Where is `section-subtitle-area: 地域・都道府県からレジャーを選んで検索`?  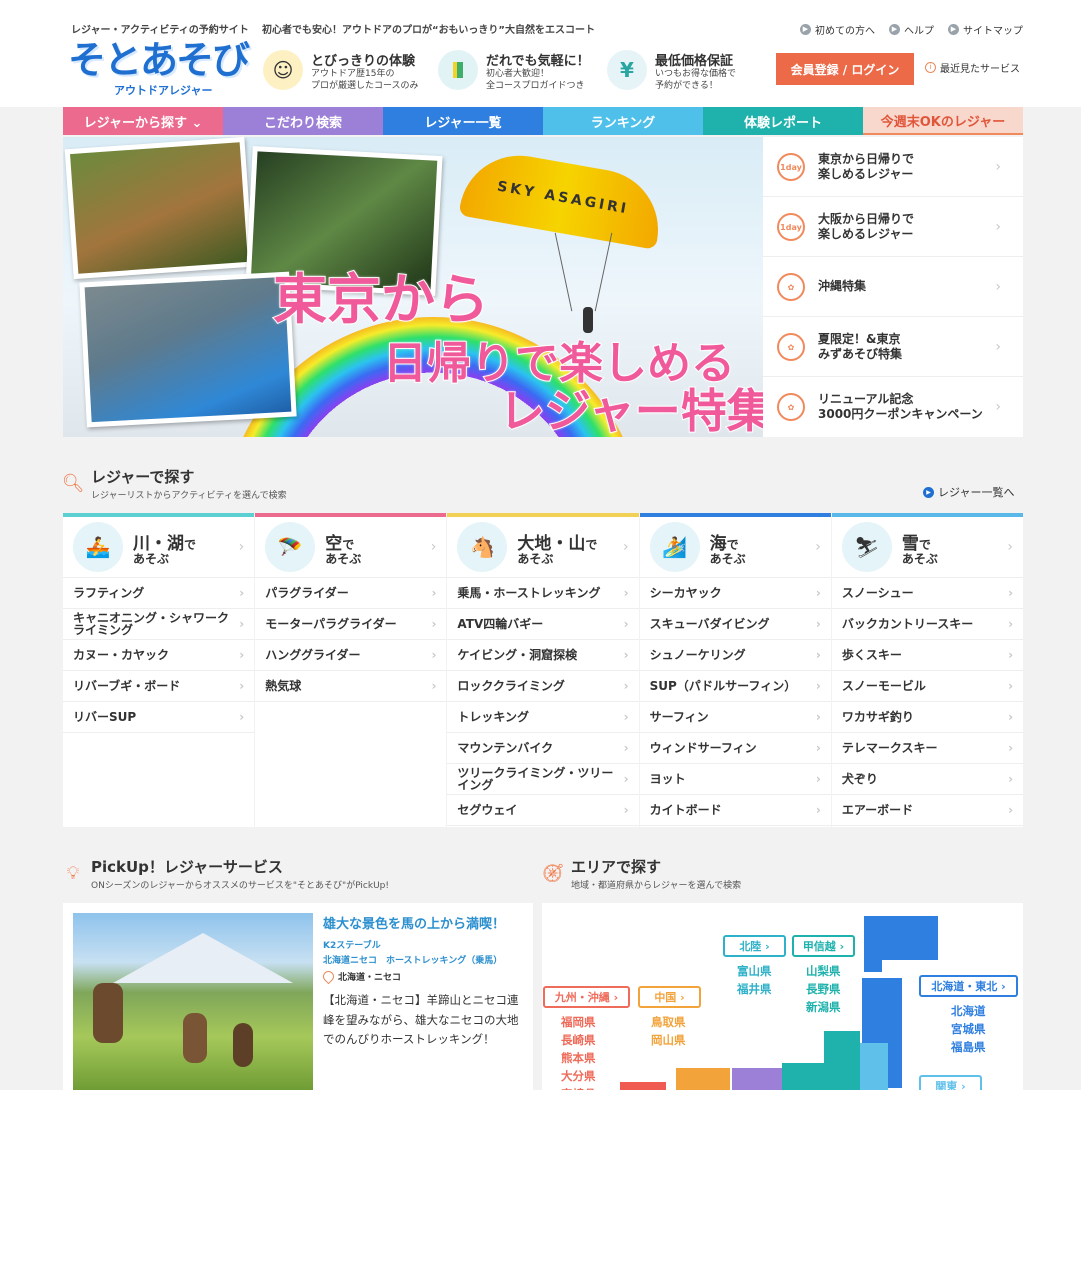 section-subtitle-area: 地域・都道府県からレジャーを選んで検索 is located at coordinates (656, 886).